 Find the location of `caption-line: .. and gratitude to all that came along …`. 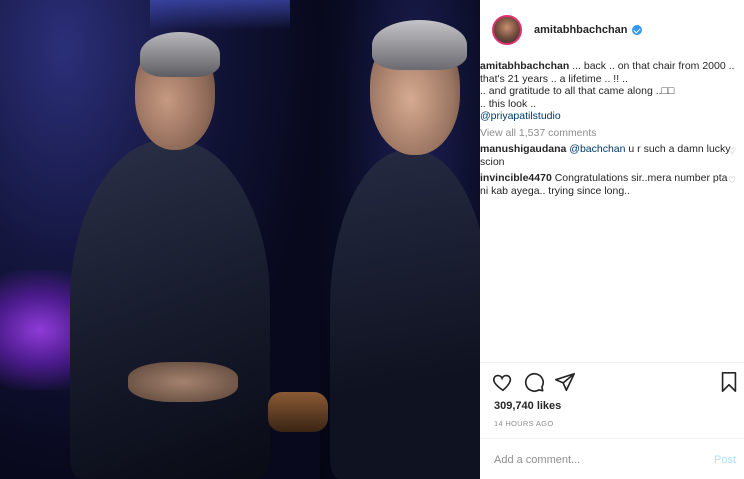

caption-line: .. and gratitude to all that came along … is located at coordinates (577, 91).